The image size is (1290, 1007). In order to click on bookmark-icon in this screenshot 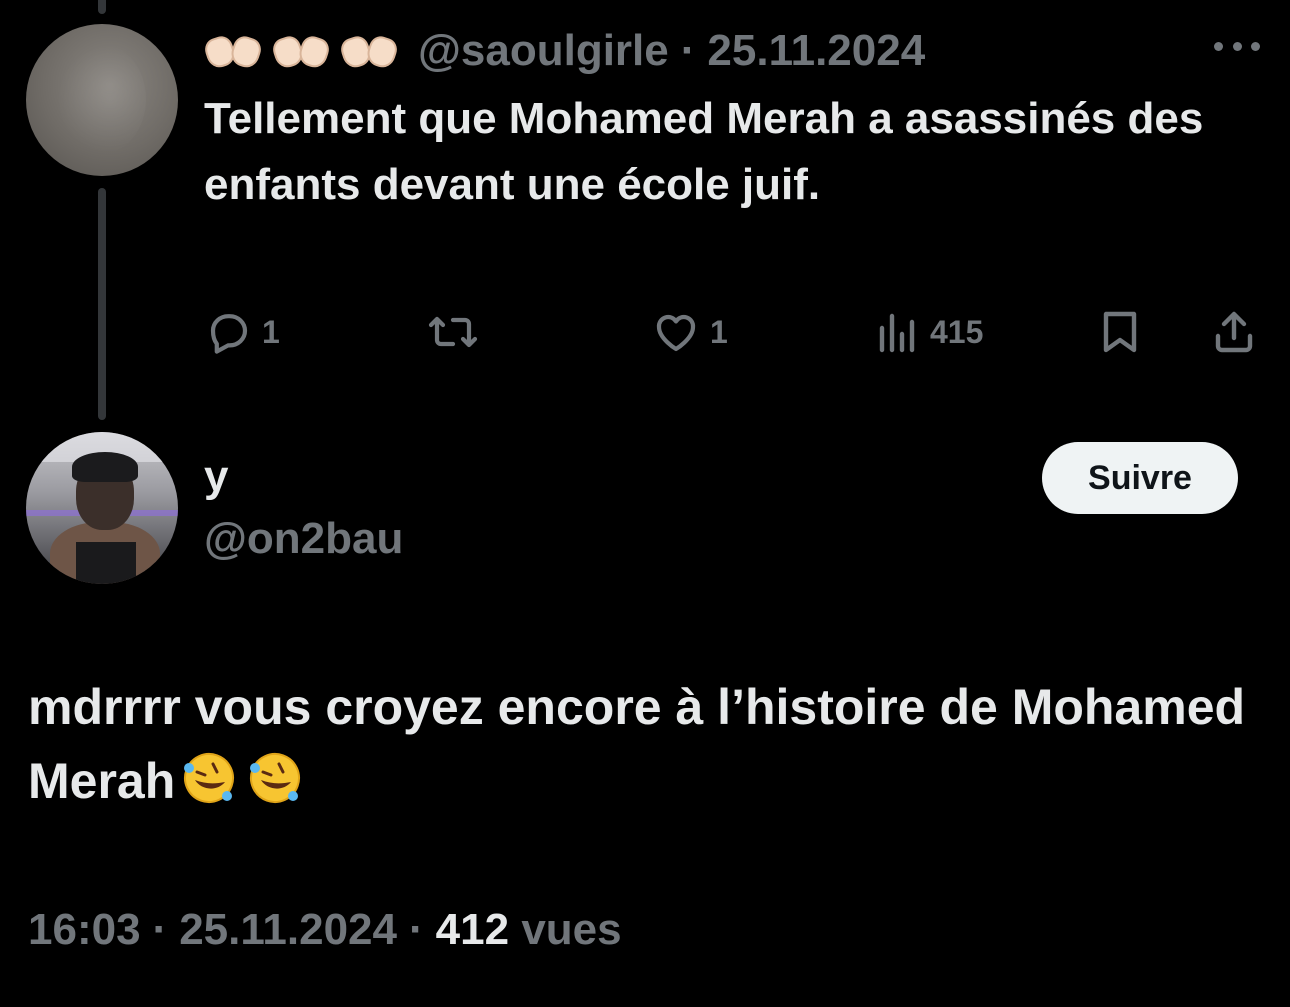, I will do `click(1120, 332)`.